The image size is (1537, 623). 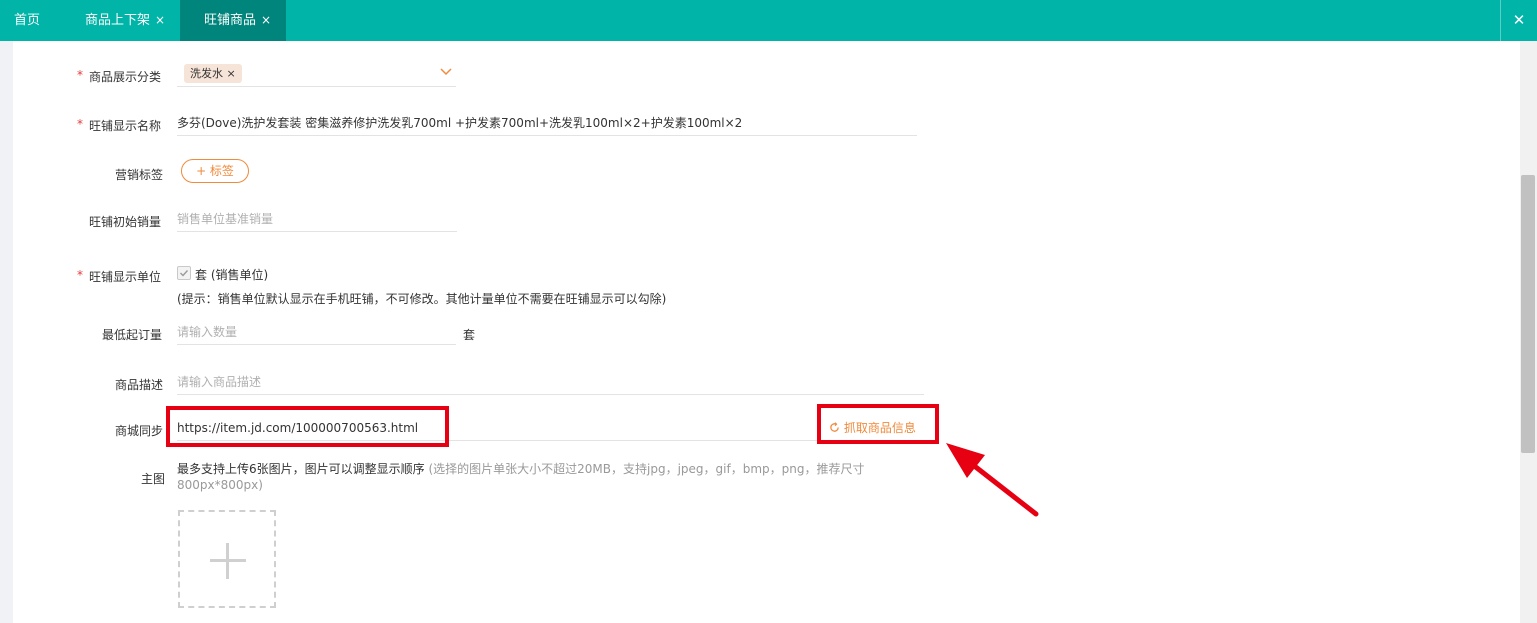 I want to click on min-order-label: 最低起订量, so click(x=132, y=335).